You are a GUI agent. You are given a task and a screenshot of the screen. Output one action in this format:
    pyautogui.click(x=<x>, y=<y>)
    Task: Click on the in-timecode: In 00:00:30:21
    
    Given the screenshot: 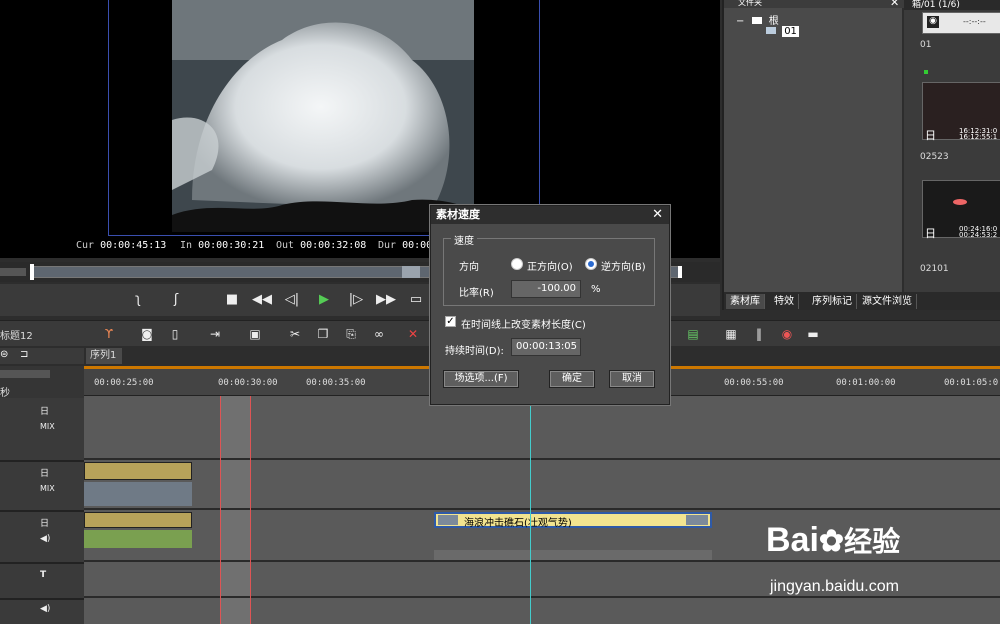 What is the action you would take?
    pyautogui.click(x=222, y=245)
    